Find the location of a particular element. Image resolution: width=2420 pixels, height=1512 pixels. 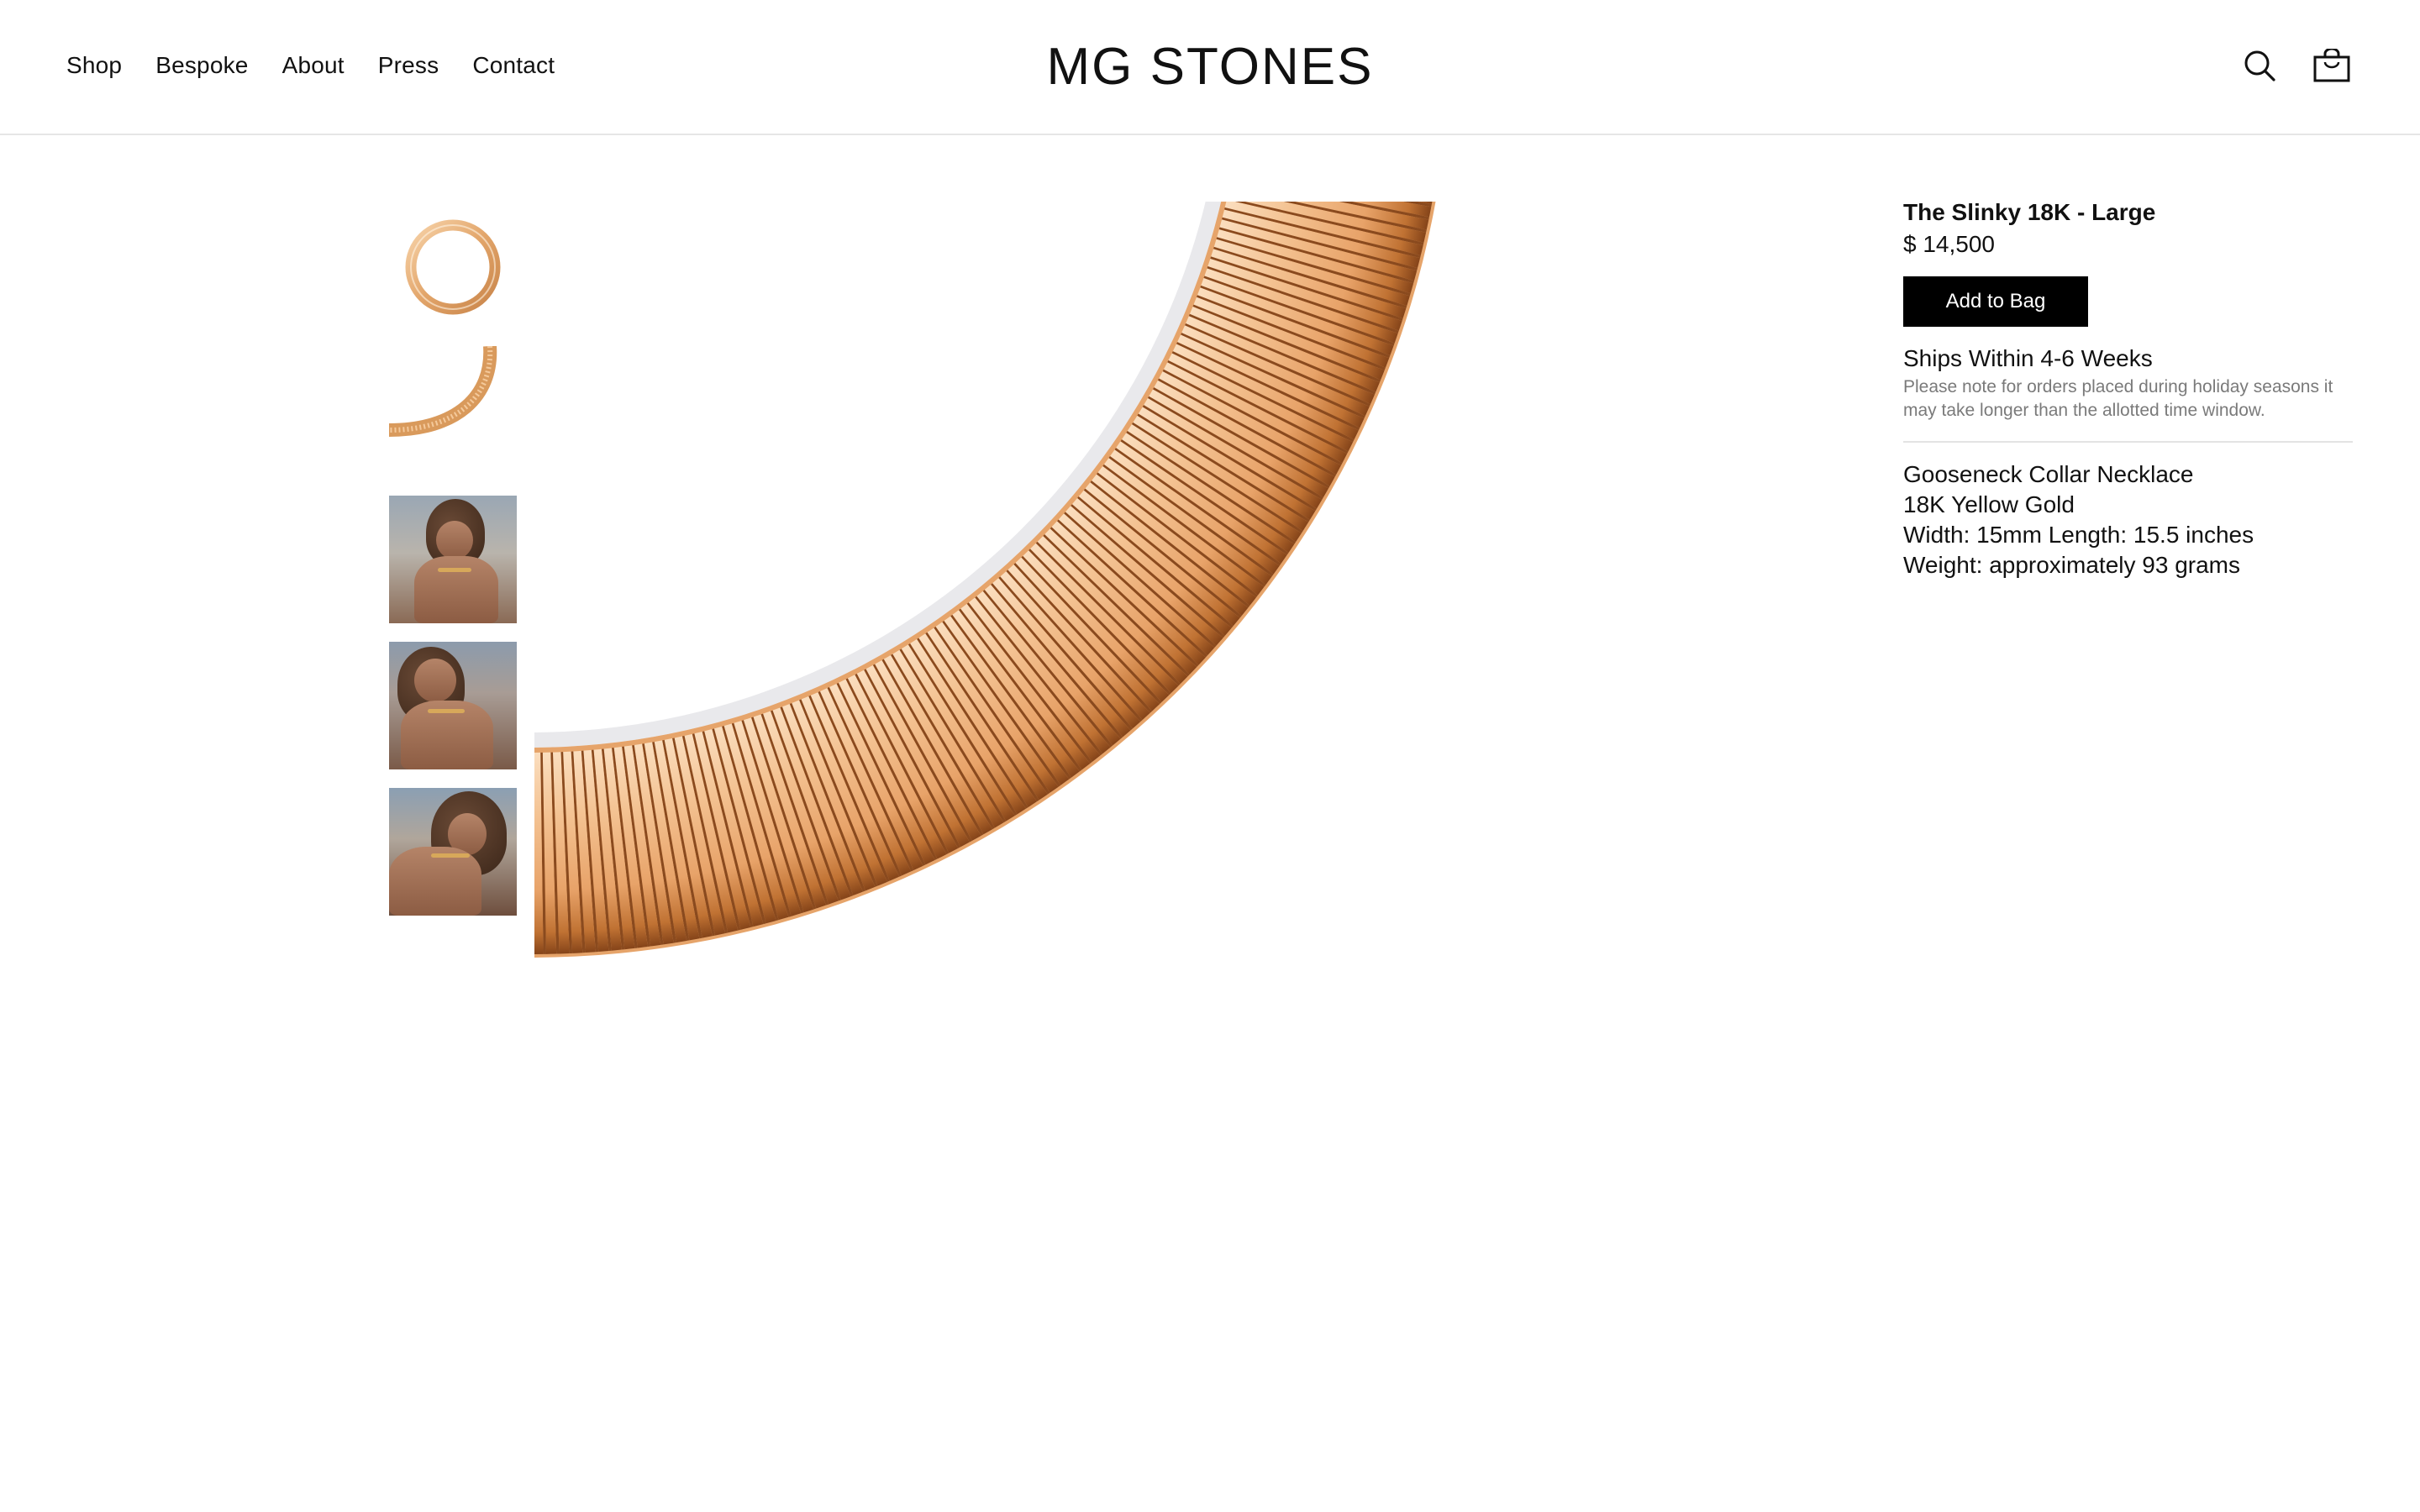

bag-button is located at coordinates (2331, 65).